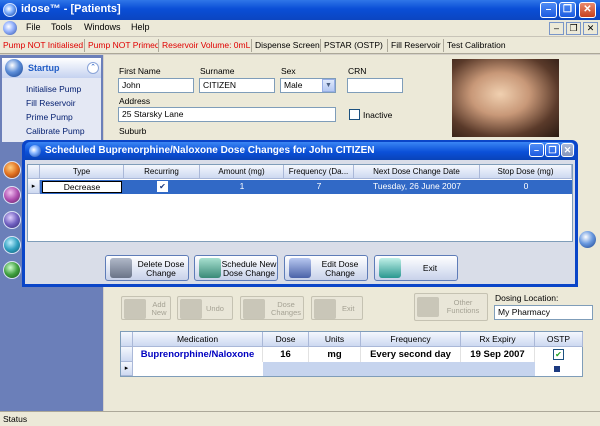 The height and width of the screenshot is (426, 600). Describe the element at coordinates (543, 312) in the screenshot. I see `dosing-location-field: My Pharmacy` at that location.